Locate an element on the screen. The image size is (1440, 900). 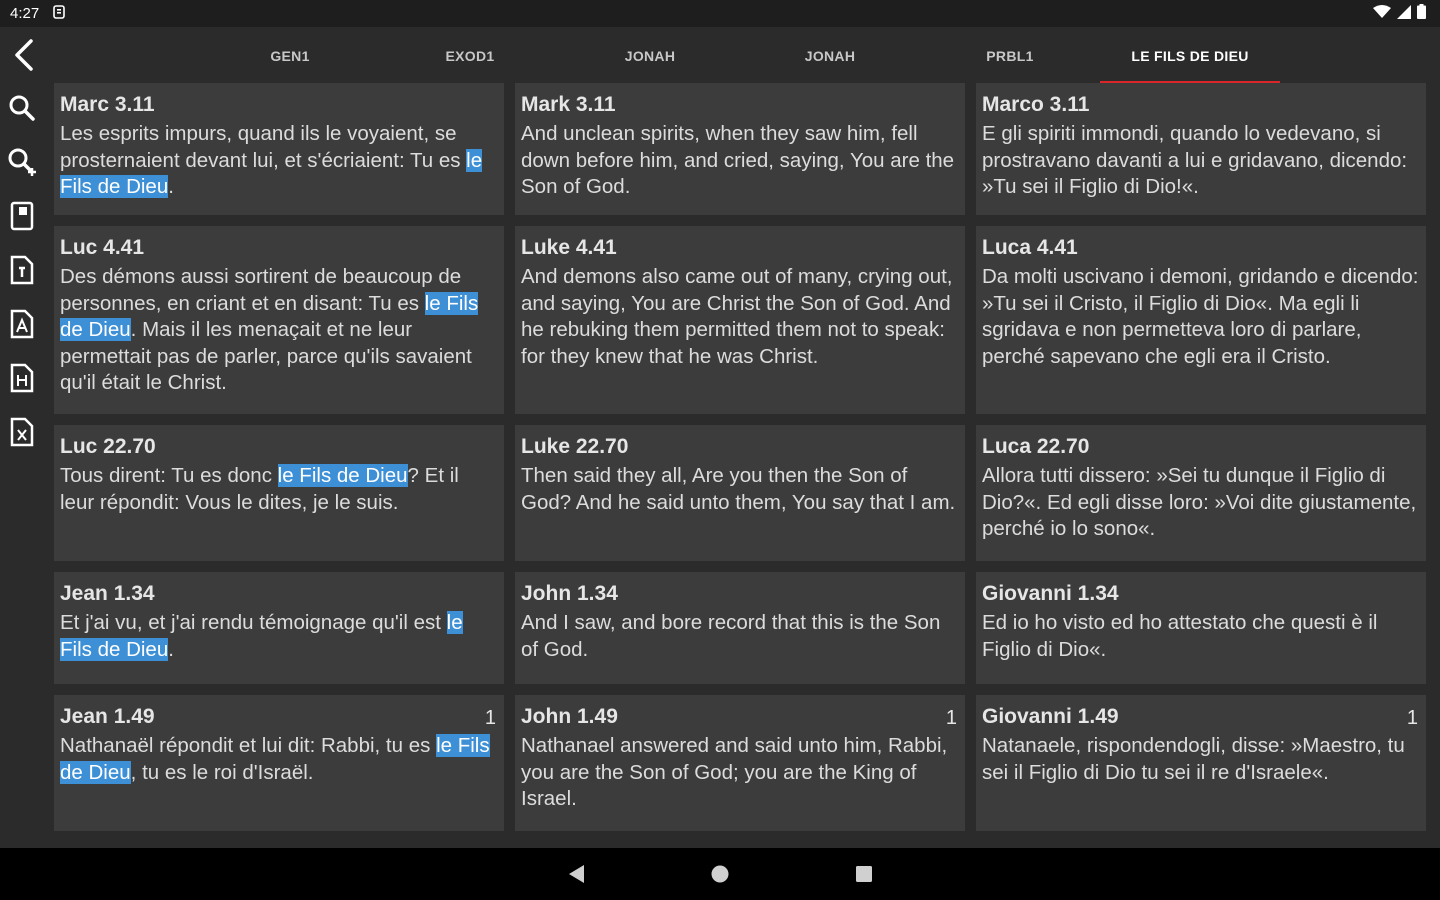
verse-reference: Luke 22.70 is located at coordinates (575, 446).